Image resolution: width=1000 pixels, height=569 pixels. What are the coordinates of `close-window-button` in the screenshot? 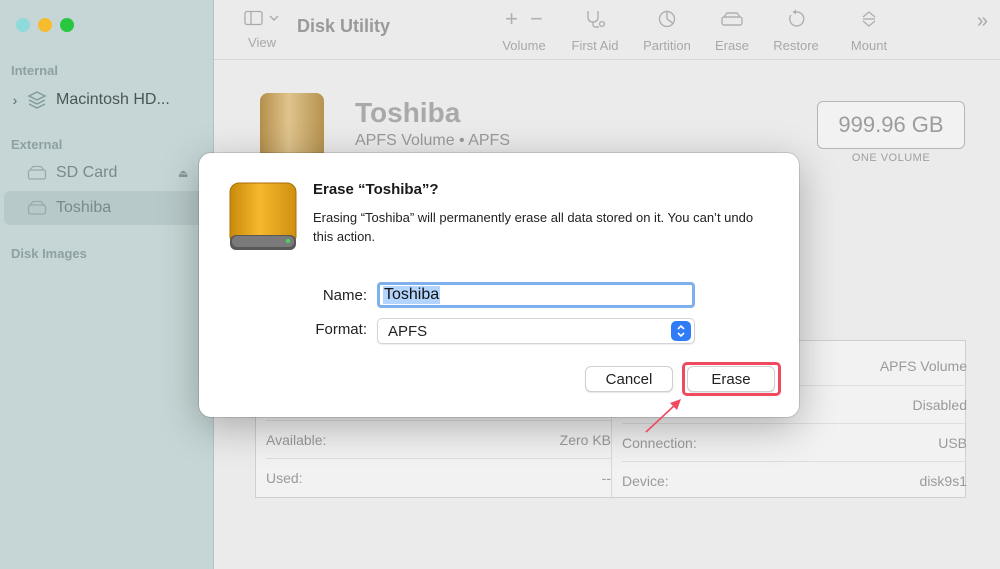 It's located at (23, 25).